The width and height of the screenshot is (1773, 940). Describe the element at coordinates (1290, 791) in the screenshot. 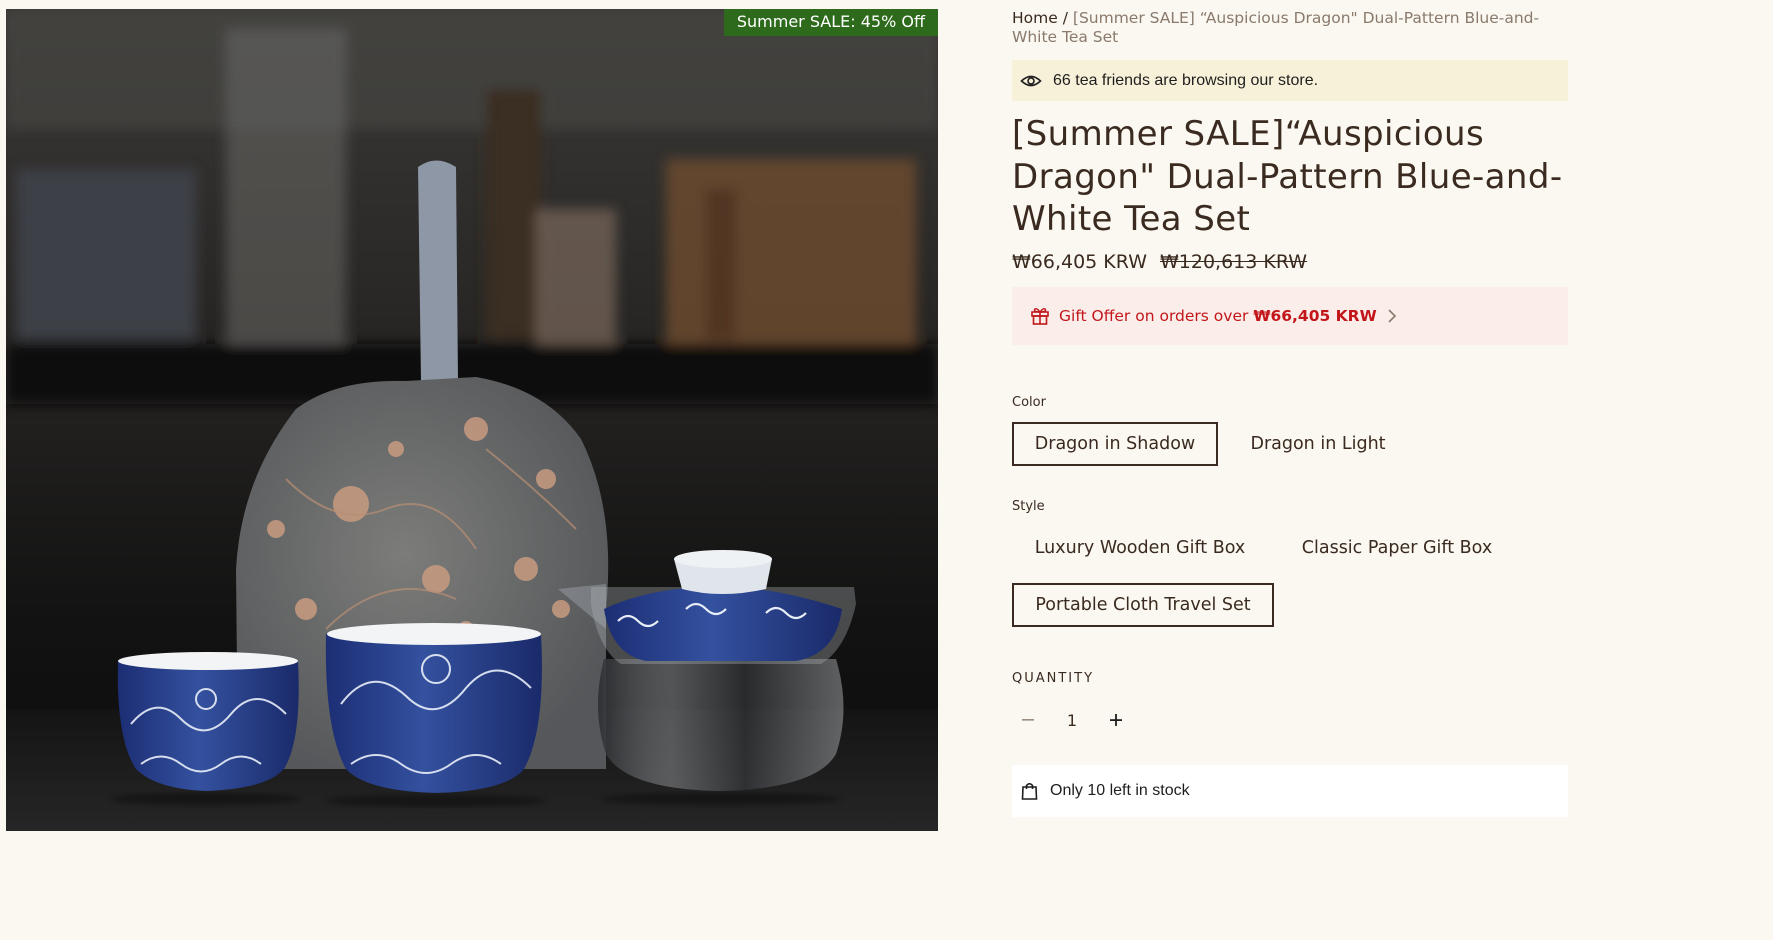

I see `stock-notice: Only 10 left in stock` at that location.